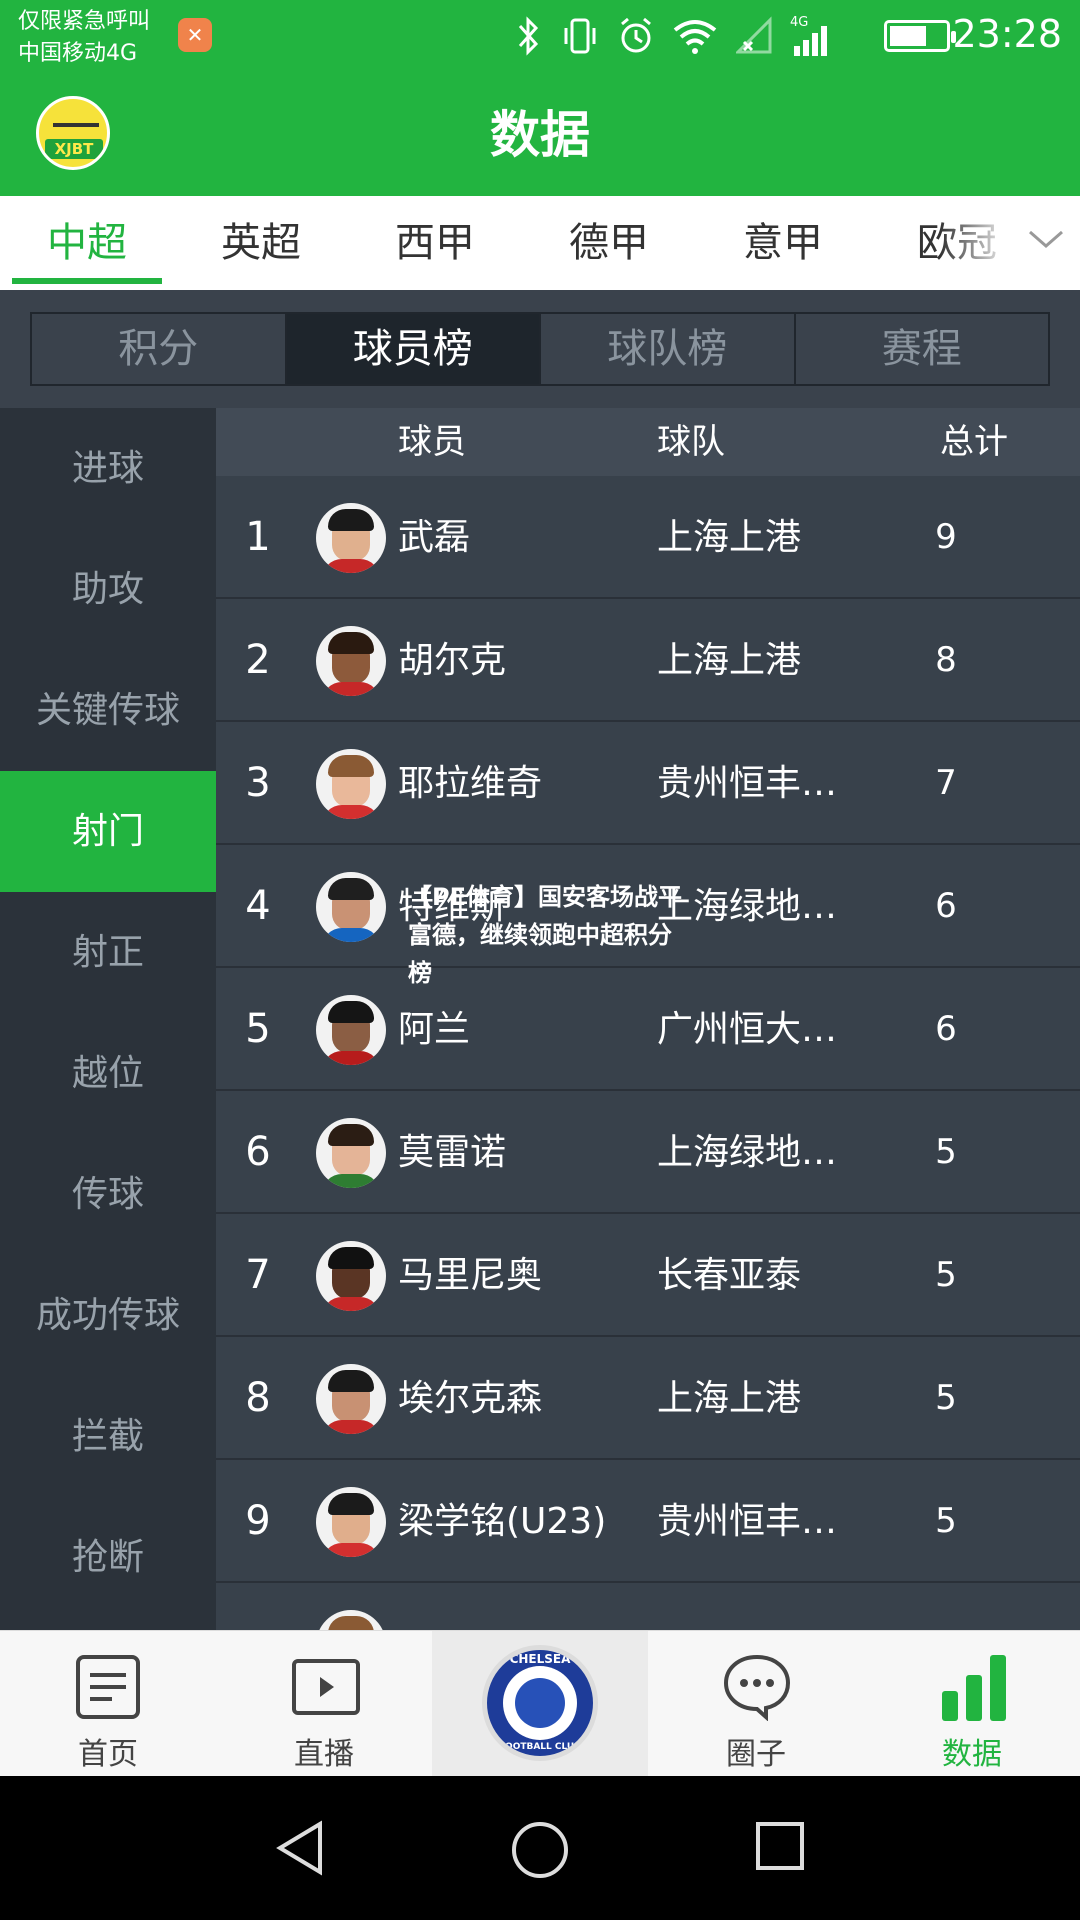 This screenshot has width=1080, height=1920. I want to click on play-icon, so click(326, 1687).